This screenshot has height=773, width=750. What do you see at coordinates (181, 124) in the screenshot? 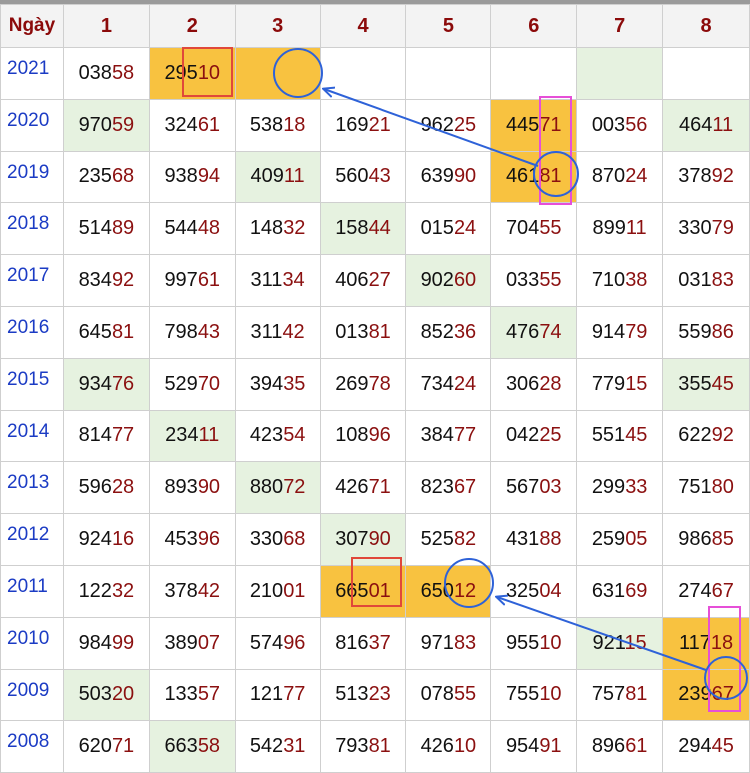
I see `cell-leading-digits: 324` at bounding box center [181, 124].